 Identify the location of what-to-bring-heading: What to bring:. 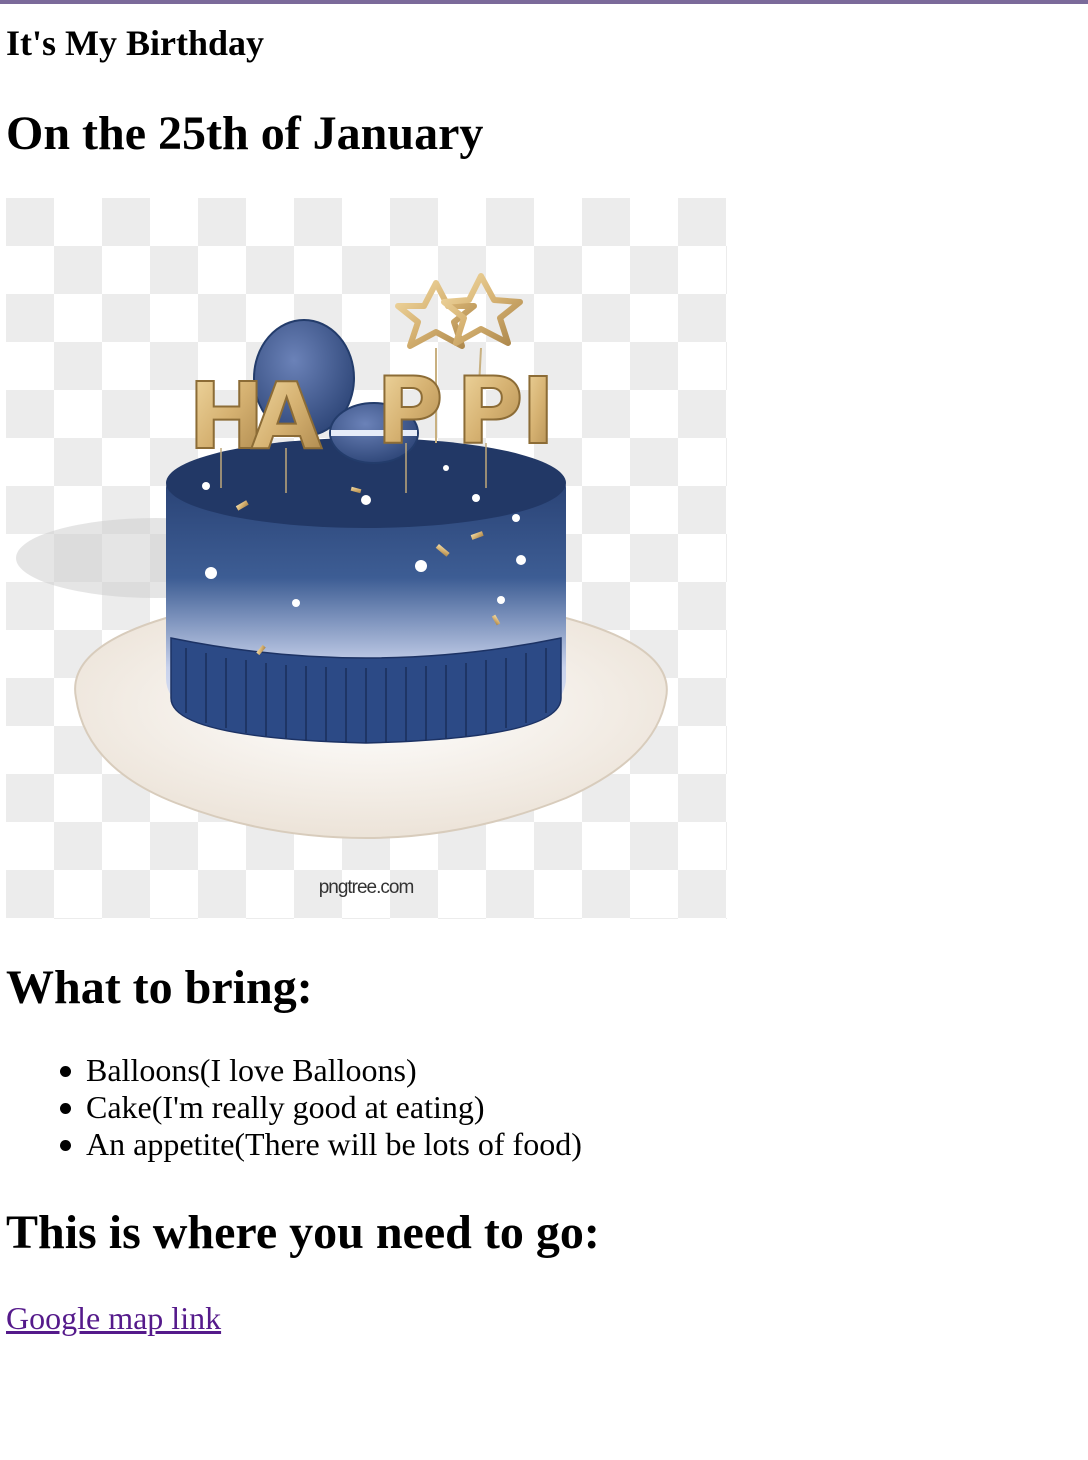
(159, 987).